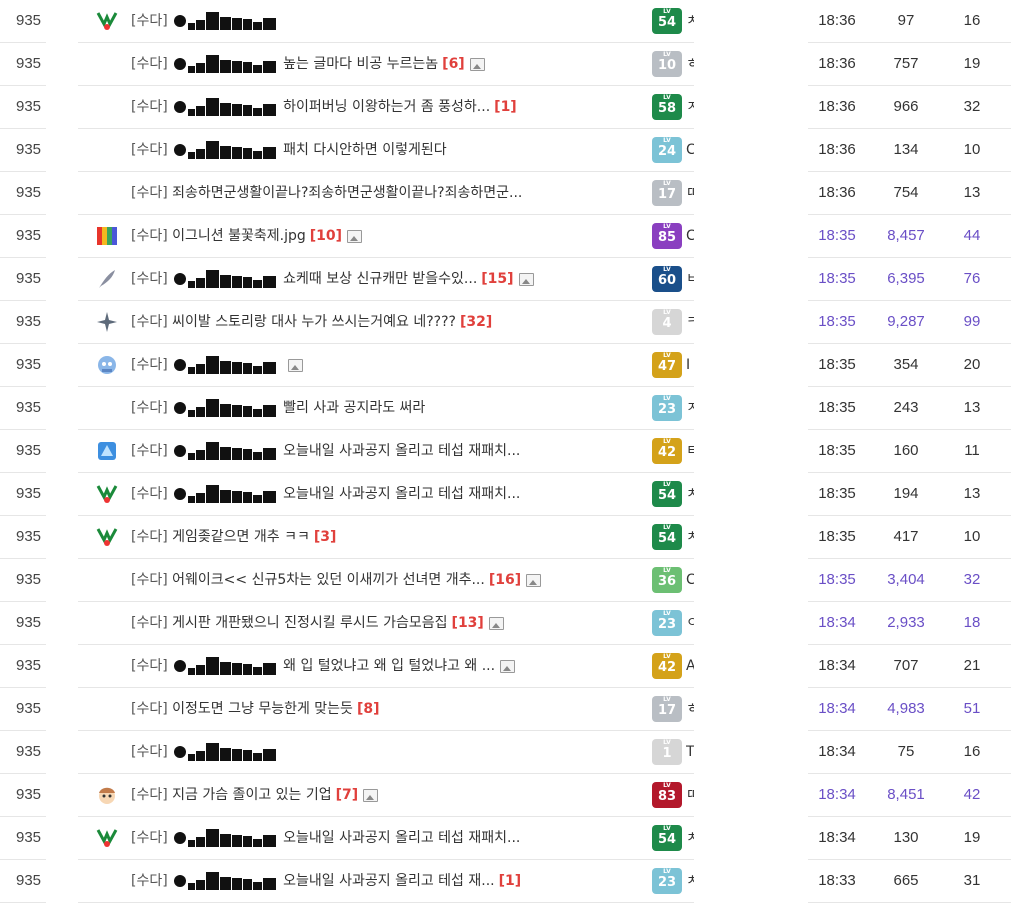 The height and width of the screenshot is (914, 1011). What do you see at coordinates (690, 752) in the screenshot?
I see `author-nickname: T` at bounding box center [690, 752].